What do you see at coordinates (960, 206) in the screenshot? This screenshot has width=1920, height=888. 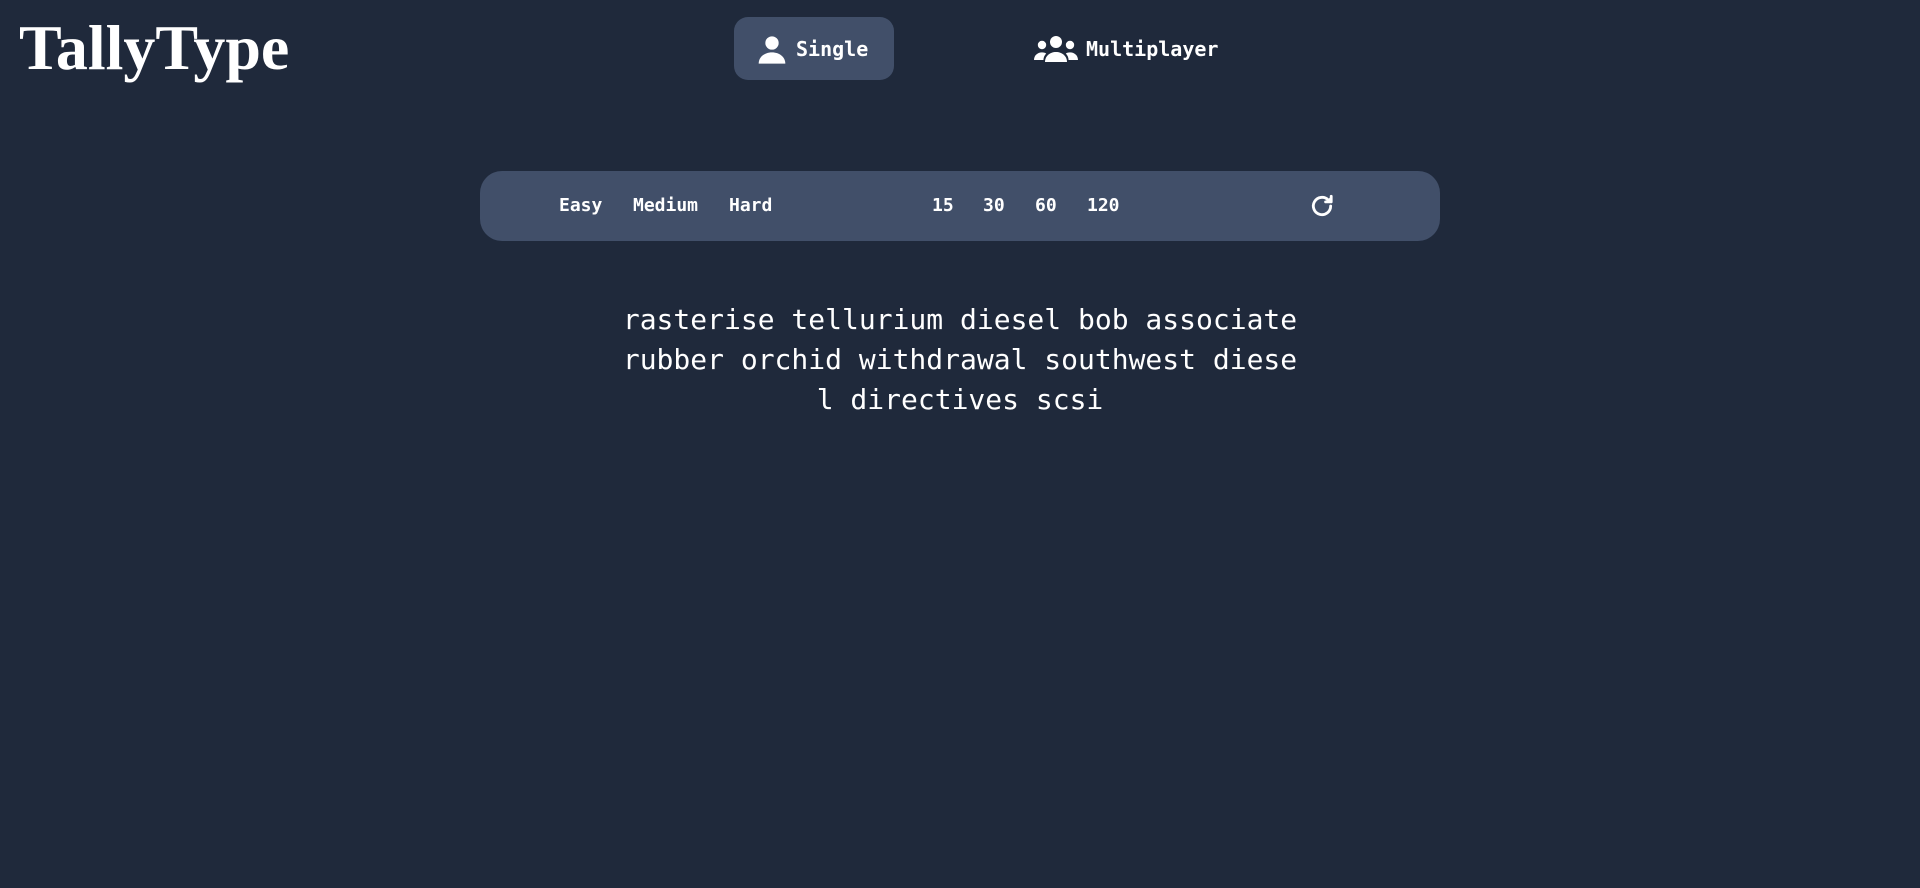 I see `test-settings-toolbar: Easy Medium Hard 15 30 60 120` at bounding box center [960, 206].